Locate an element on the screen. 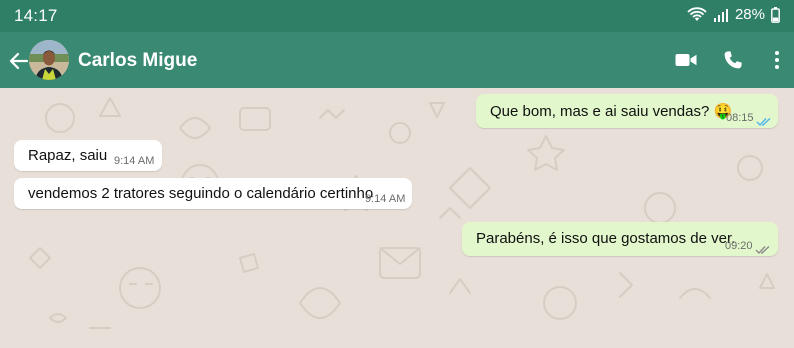  message-incoming-1: Rapaz, saiu 9:14 AM is located at coordinates (88, 155).